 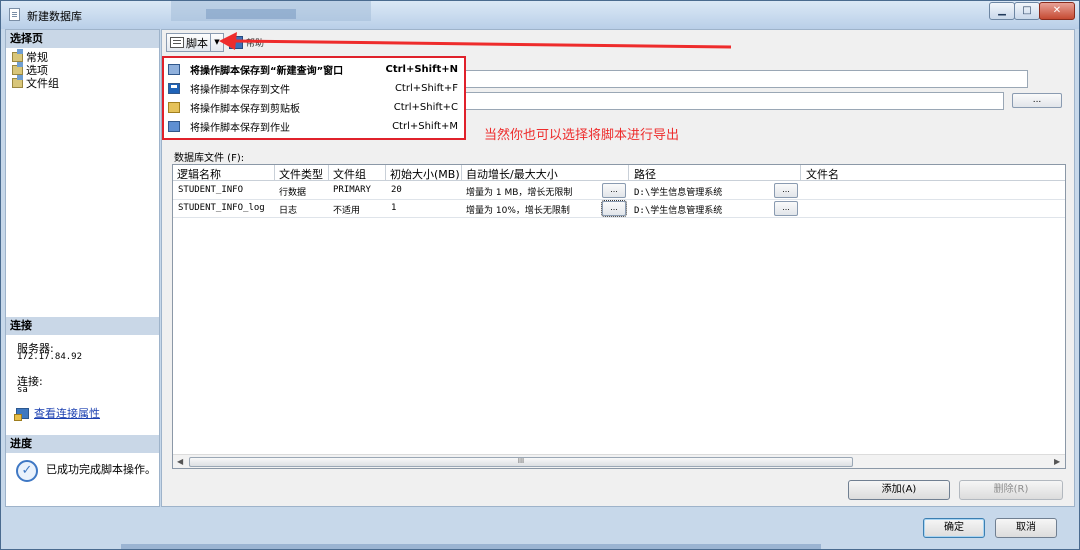 I want to click on annotation-arrow, so click(x=475, y=41).